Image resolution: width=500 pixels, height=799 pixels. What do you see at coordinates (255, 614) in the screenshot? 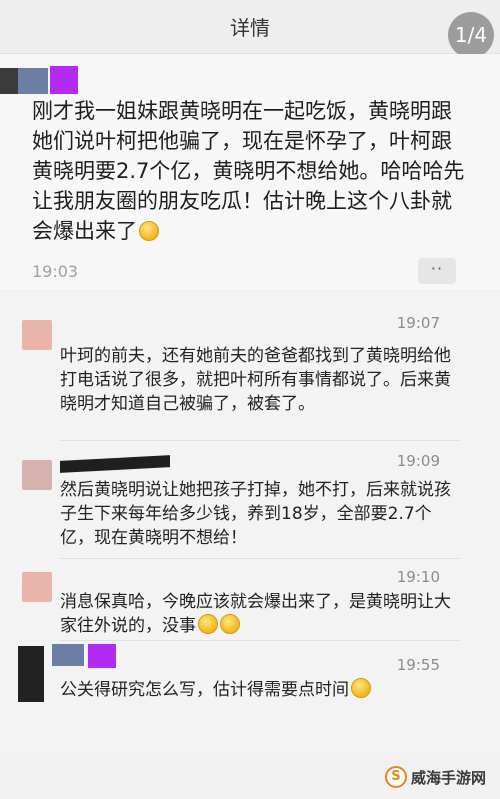
I see `comment-text-body: 消息保真哈，今晚应该就会爆出来了，是黄晓明让大家往外说的，没事` at bounding box center [255, 614].